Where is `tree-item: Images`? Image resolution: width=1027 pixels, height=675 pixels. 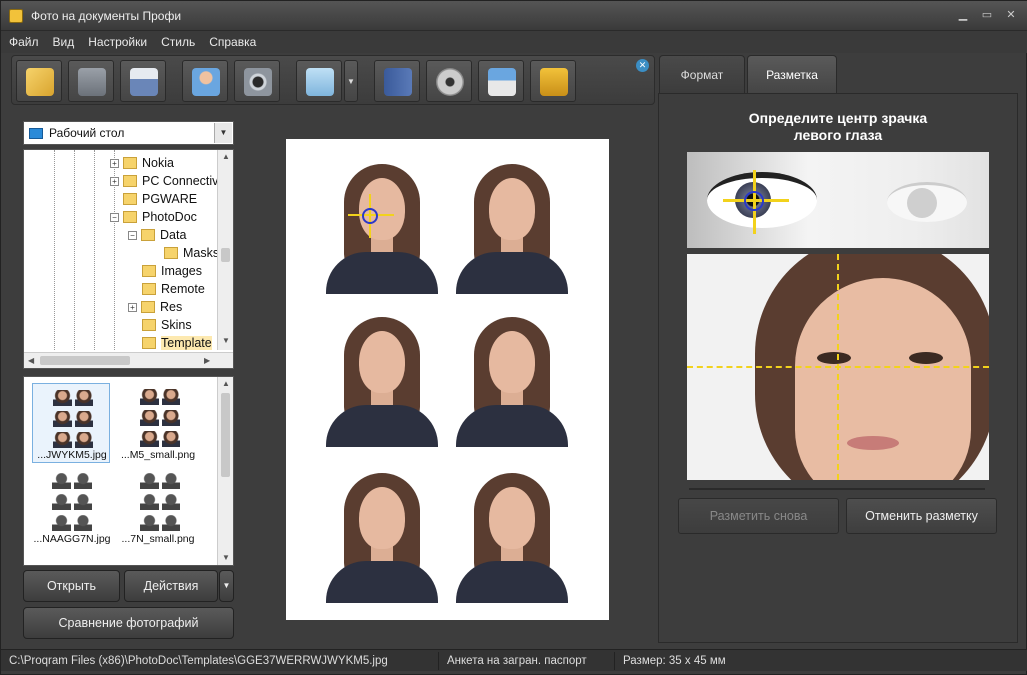 tree-item: Images is located at coordinates (172, 271).